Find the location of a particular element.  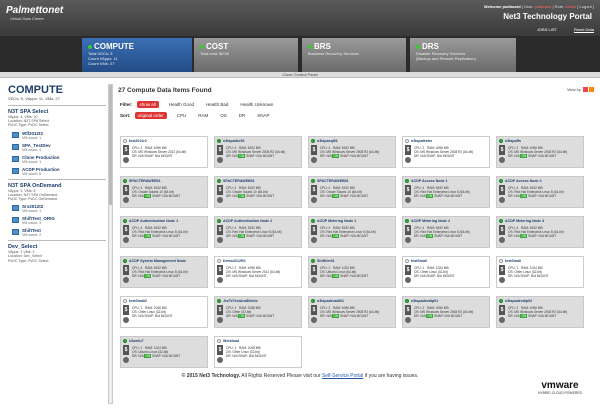

vapp-item: Wfl2012t2 VM count: 1 is located at coordinates (59, 135).